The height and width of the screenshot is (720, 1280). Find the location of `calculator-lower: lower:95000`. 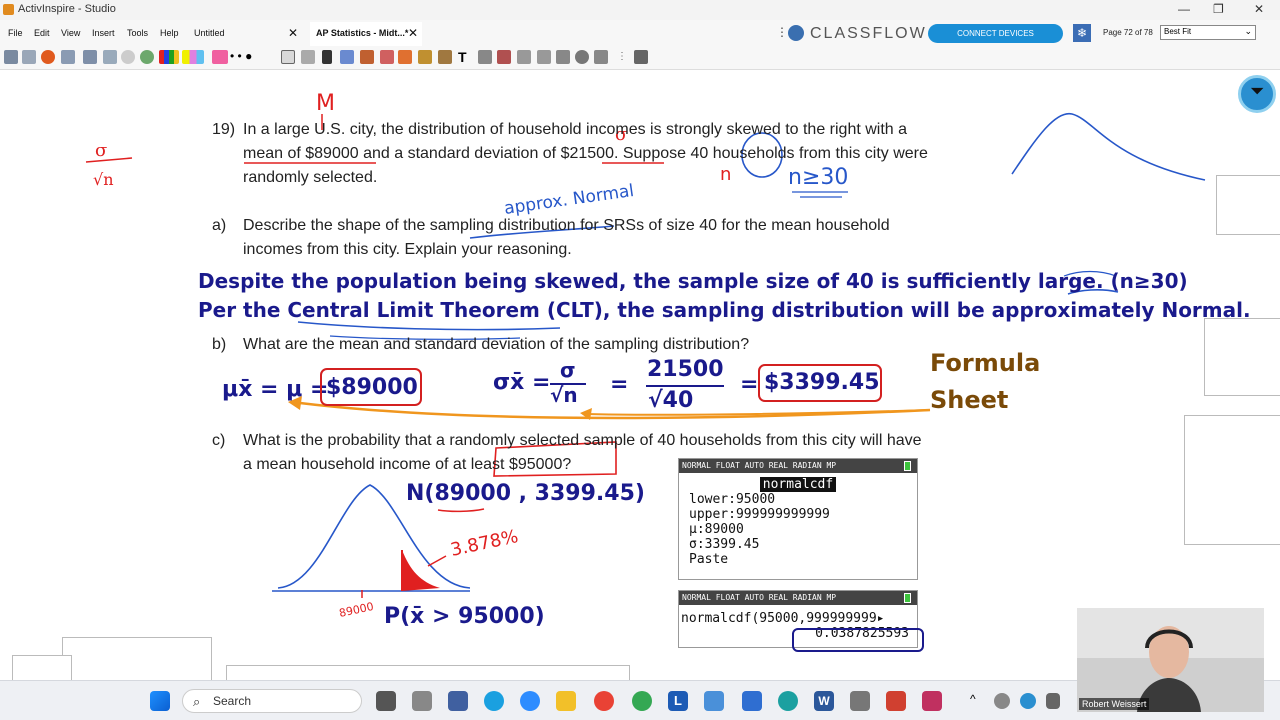

calculator-lower: lower:95000 is located at coordinates (732, 499).